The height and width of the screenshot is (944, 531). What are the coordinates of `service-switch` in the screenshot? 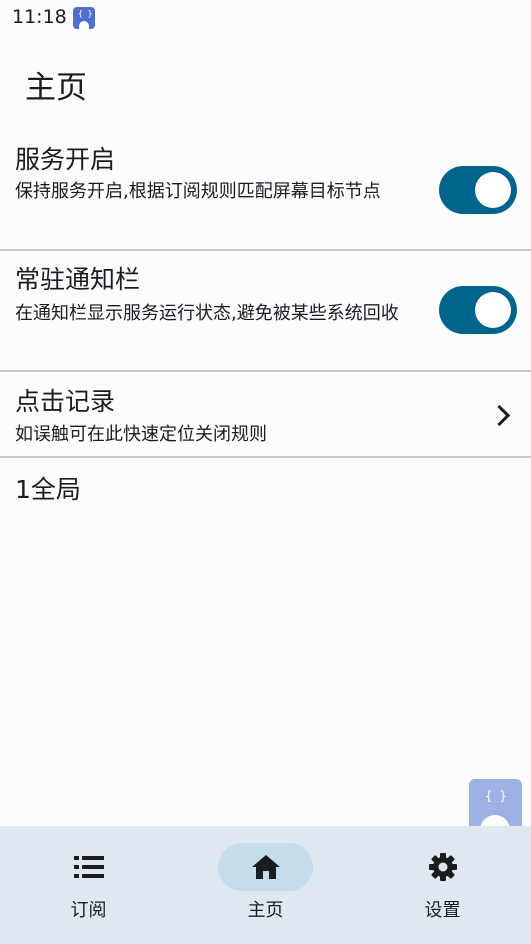 It's located at (478, 190).